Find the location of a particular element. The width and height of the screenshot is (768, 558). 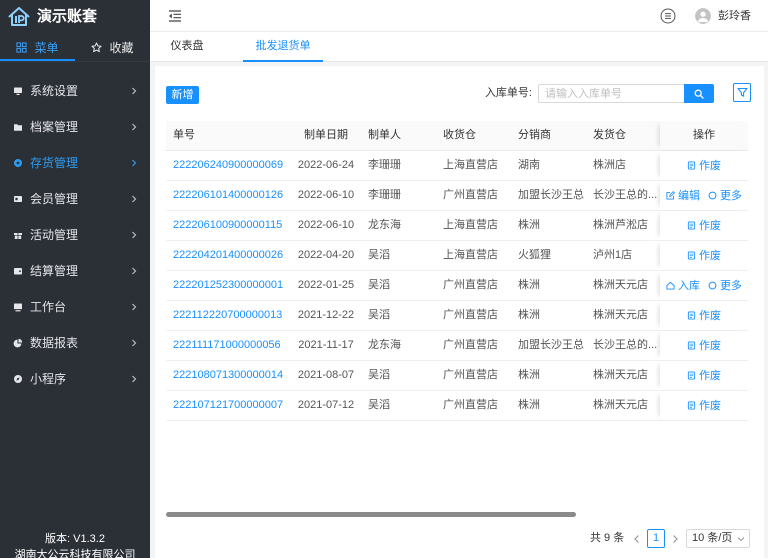

col-order-no-header: 单号 is located at coordinates (184, 135).